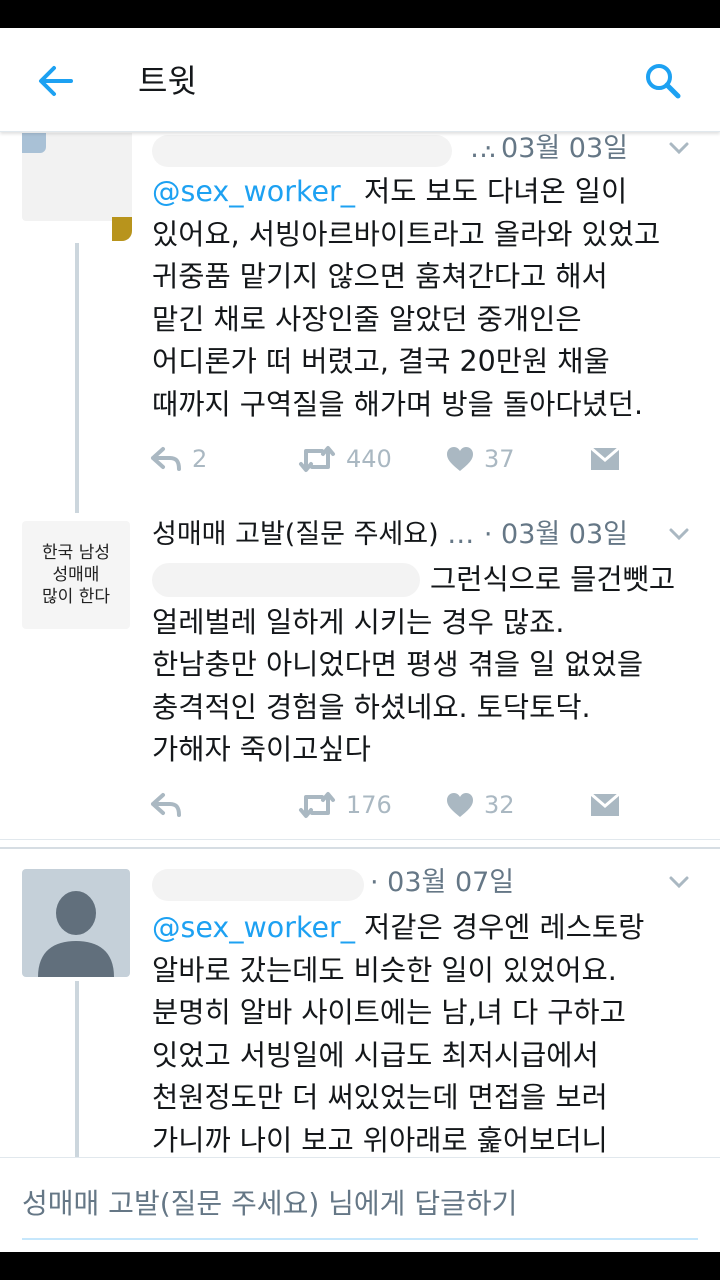  What do you see at coordinates (499, 459) in the screenshot?
I see `like-count: 37` at bounding box center [499, 459].